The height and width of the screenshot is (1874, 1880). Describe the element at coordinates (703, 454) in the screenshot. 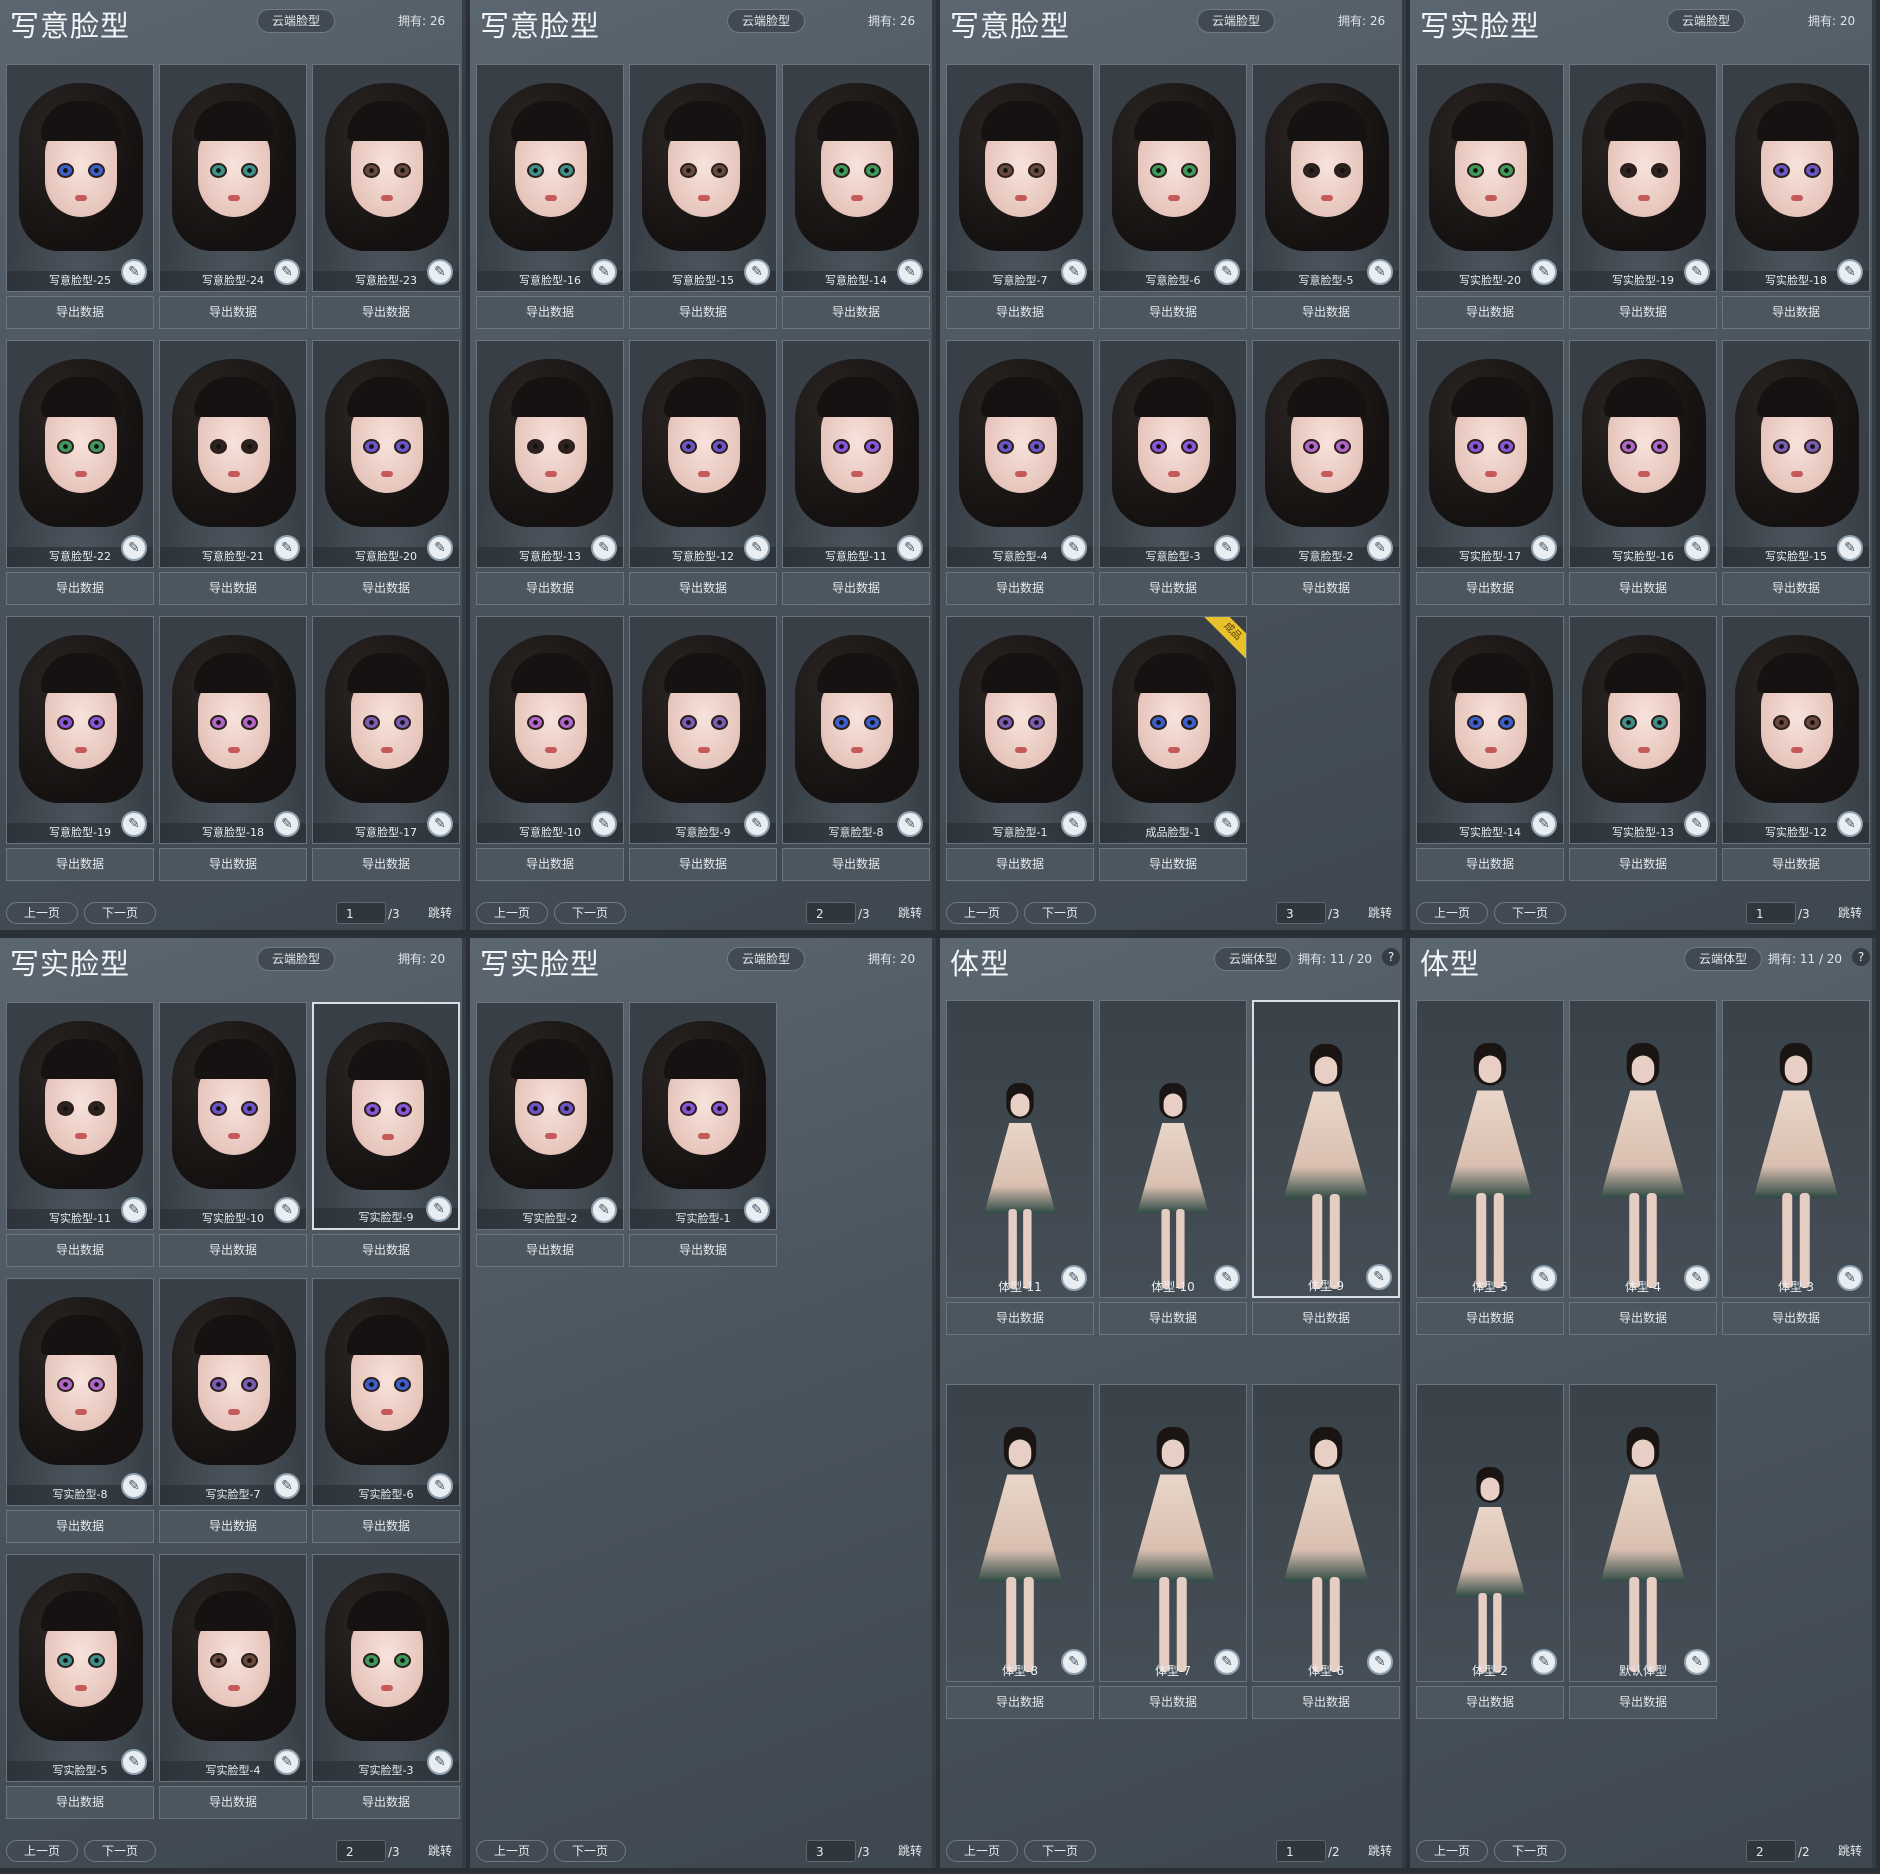

I see `portrait-card: 写意脸型-12 ✎` at that location.